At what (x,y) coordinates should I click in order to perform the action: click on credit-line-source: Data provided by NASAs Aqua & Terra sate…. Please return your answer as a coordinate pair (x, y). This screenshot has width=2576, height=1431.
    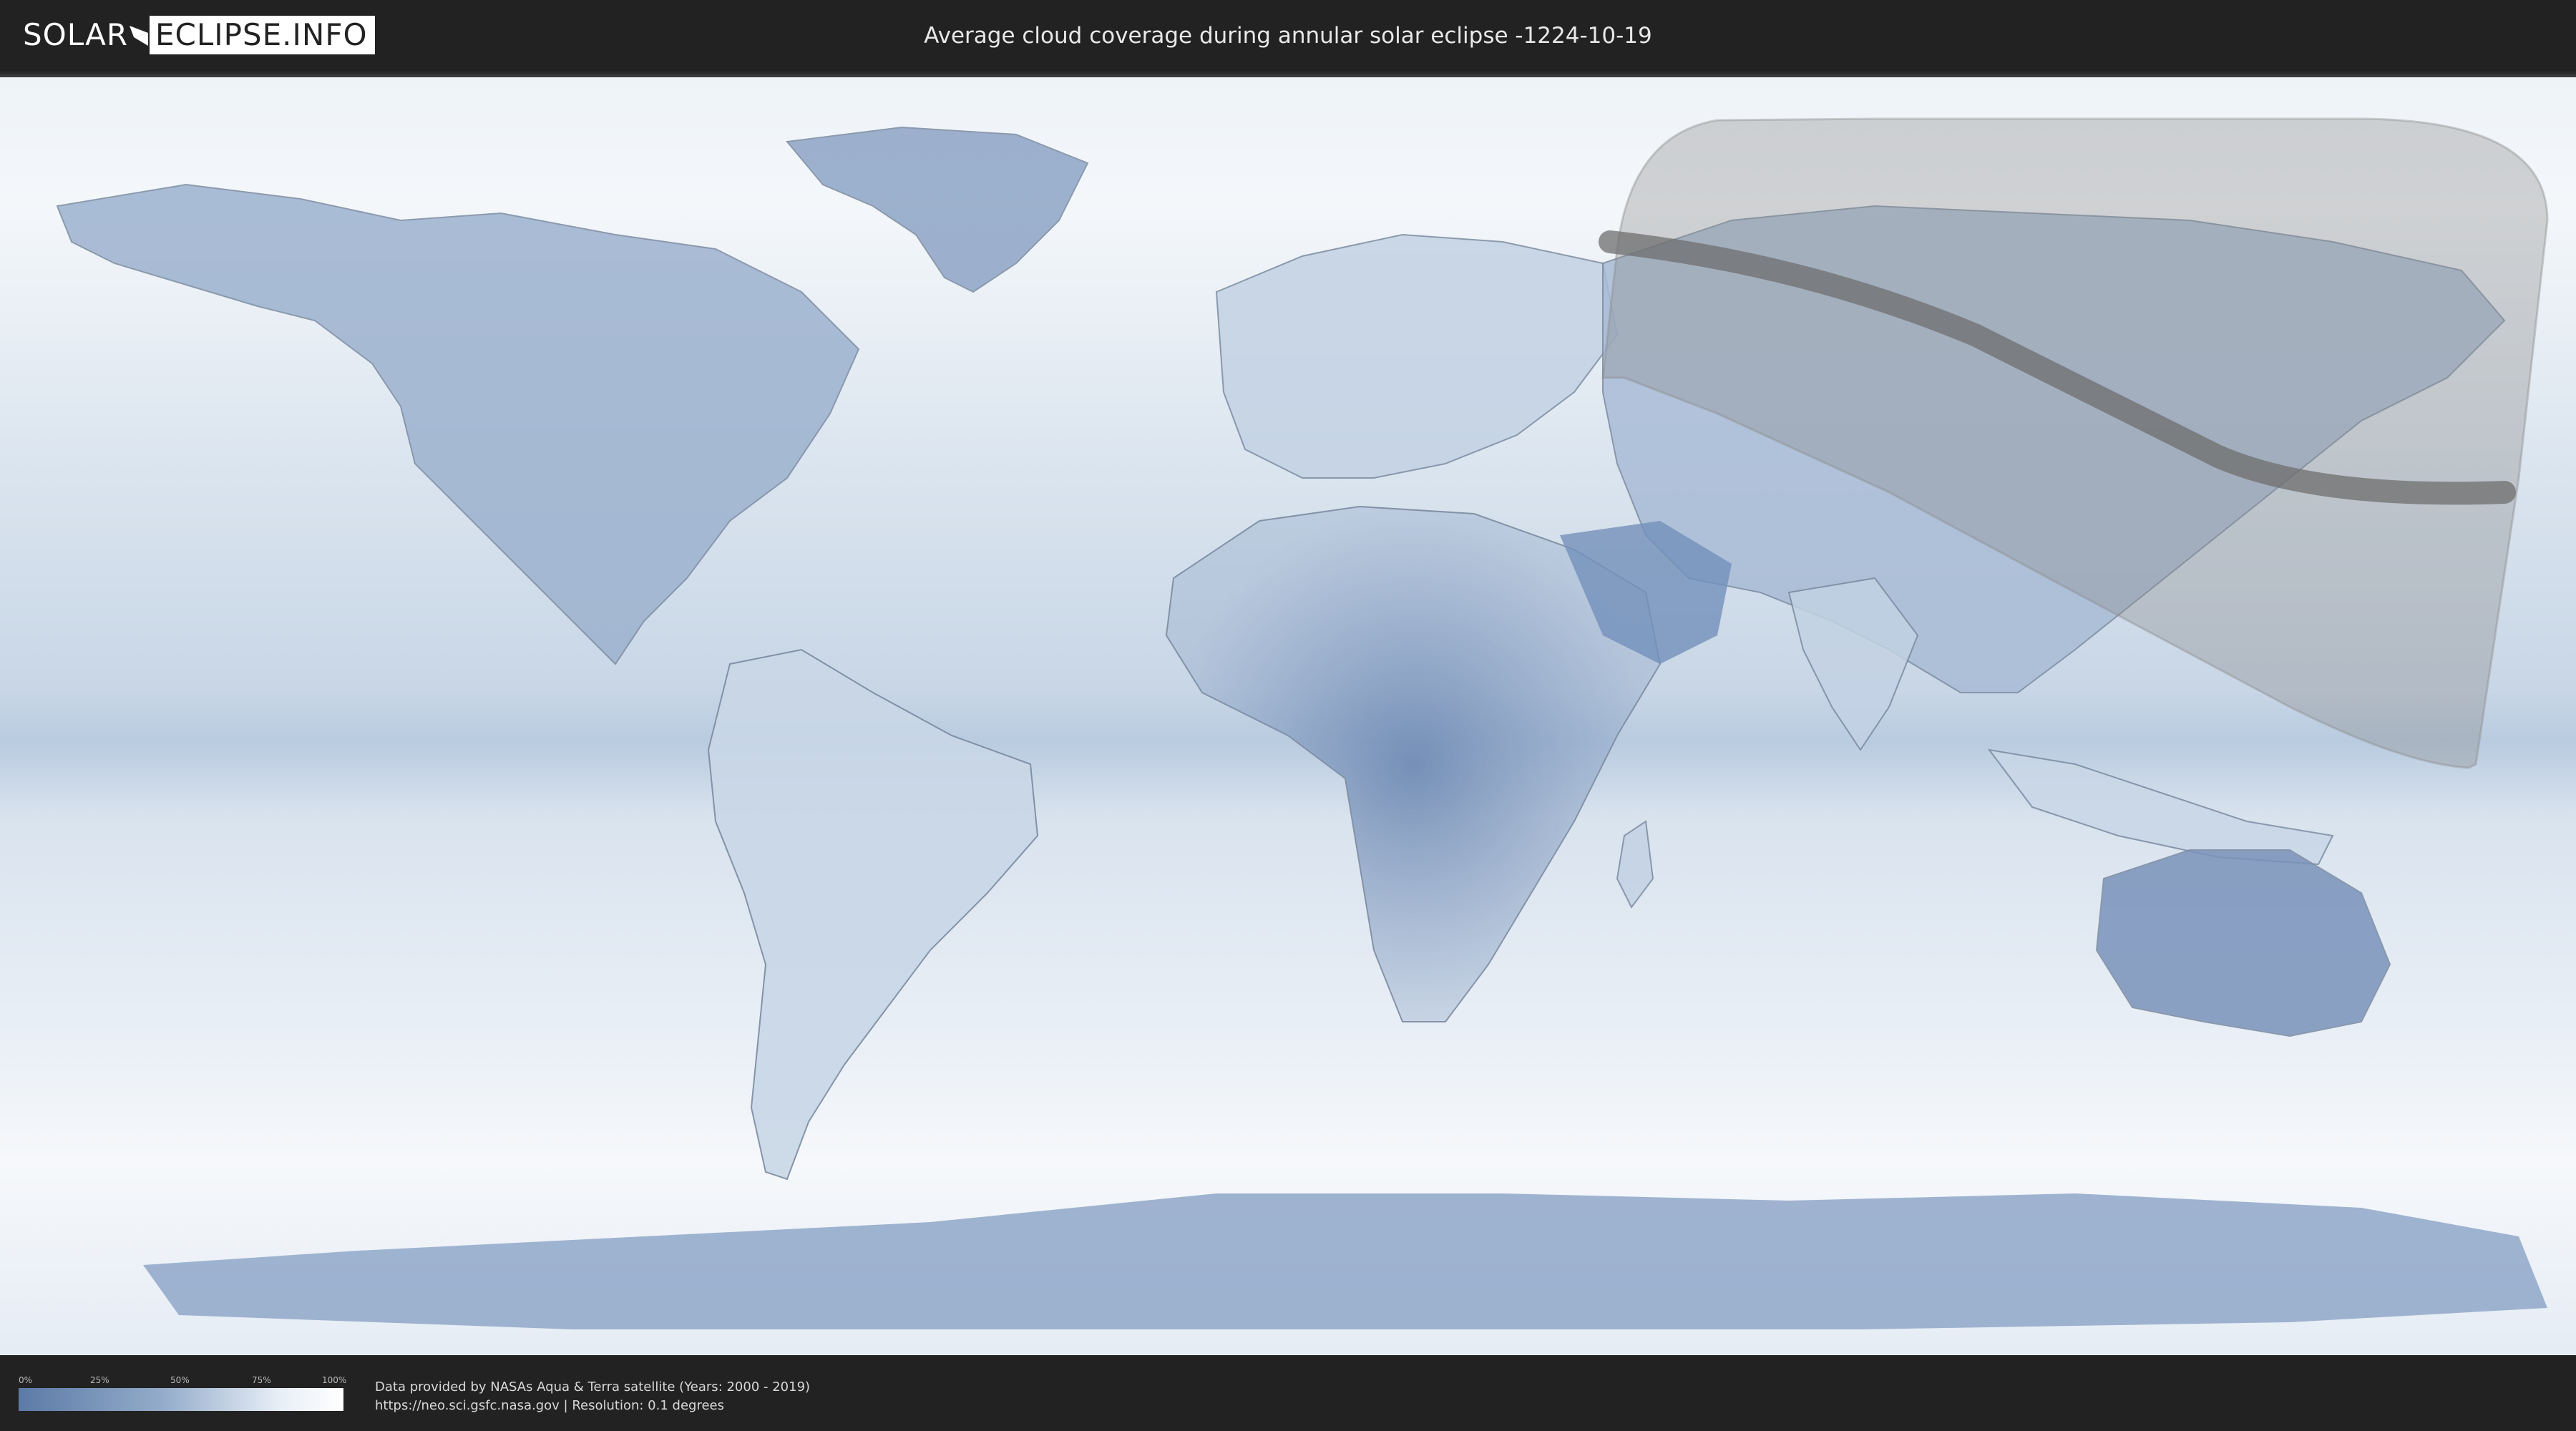
    Looking at the image, I should click on (593, 1387).